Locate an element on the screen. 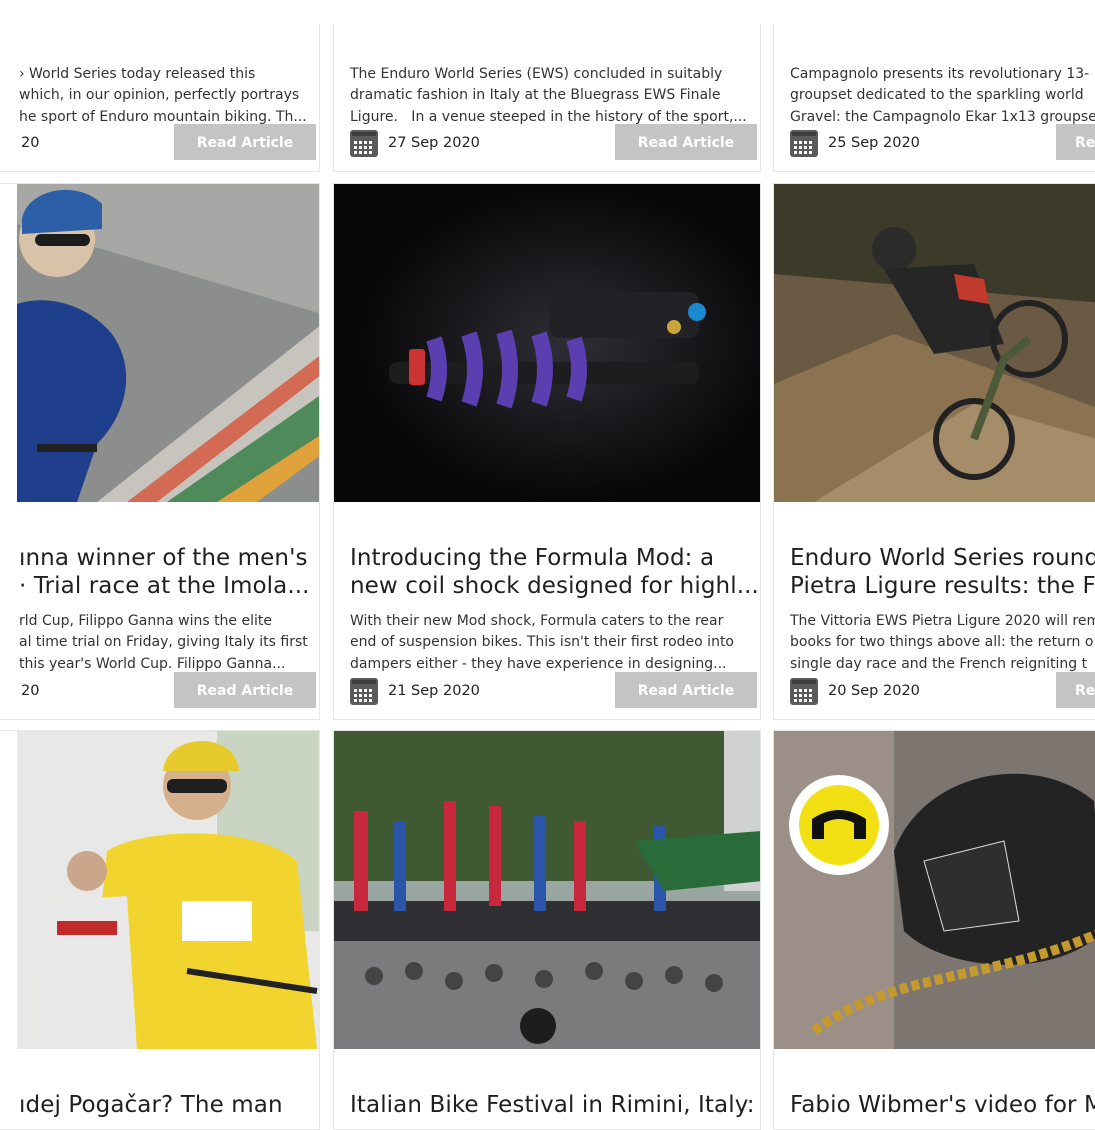  yellow-jersey-rider-photo is located at coordinates (168, 890).